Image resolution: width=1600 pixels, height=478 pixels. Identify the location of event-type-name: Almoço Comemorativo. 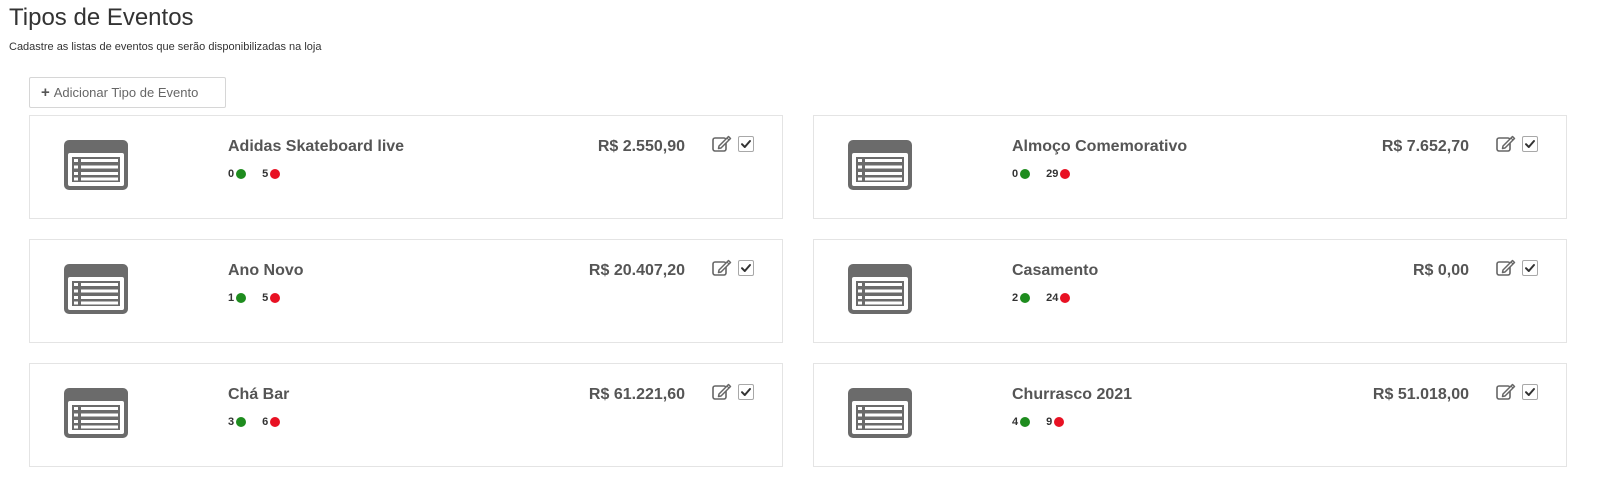
(1100, 146).